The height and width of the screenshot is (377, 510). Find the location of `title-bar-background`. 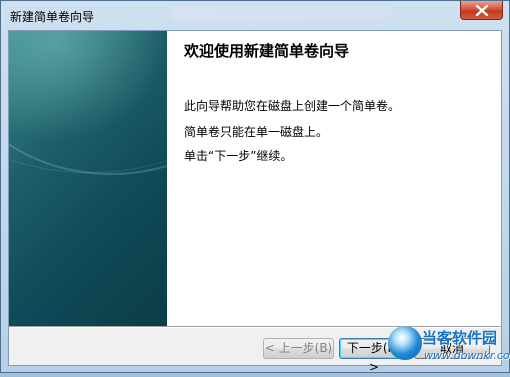

title-bar-background is located at coordinates (281, 13).